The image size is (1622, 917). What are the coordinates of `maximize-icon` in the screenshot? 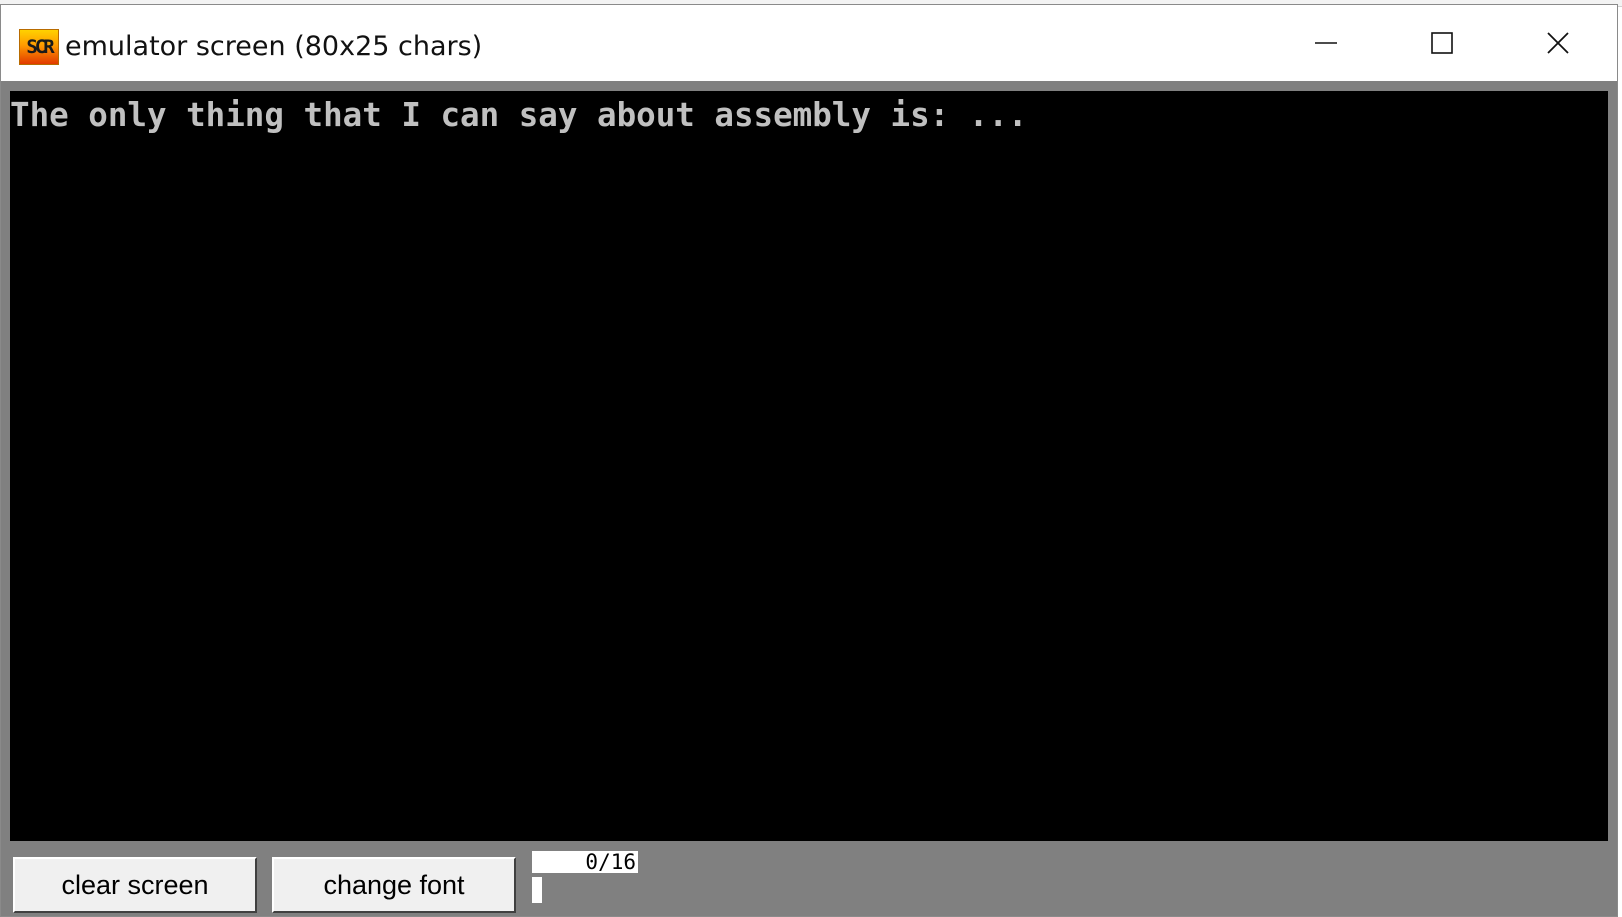 It's located at (1442, 43).